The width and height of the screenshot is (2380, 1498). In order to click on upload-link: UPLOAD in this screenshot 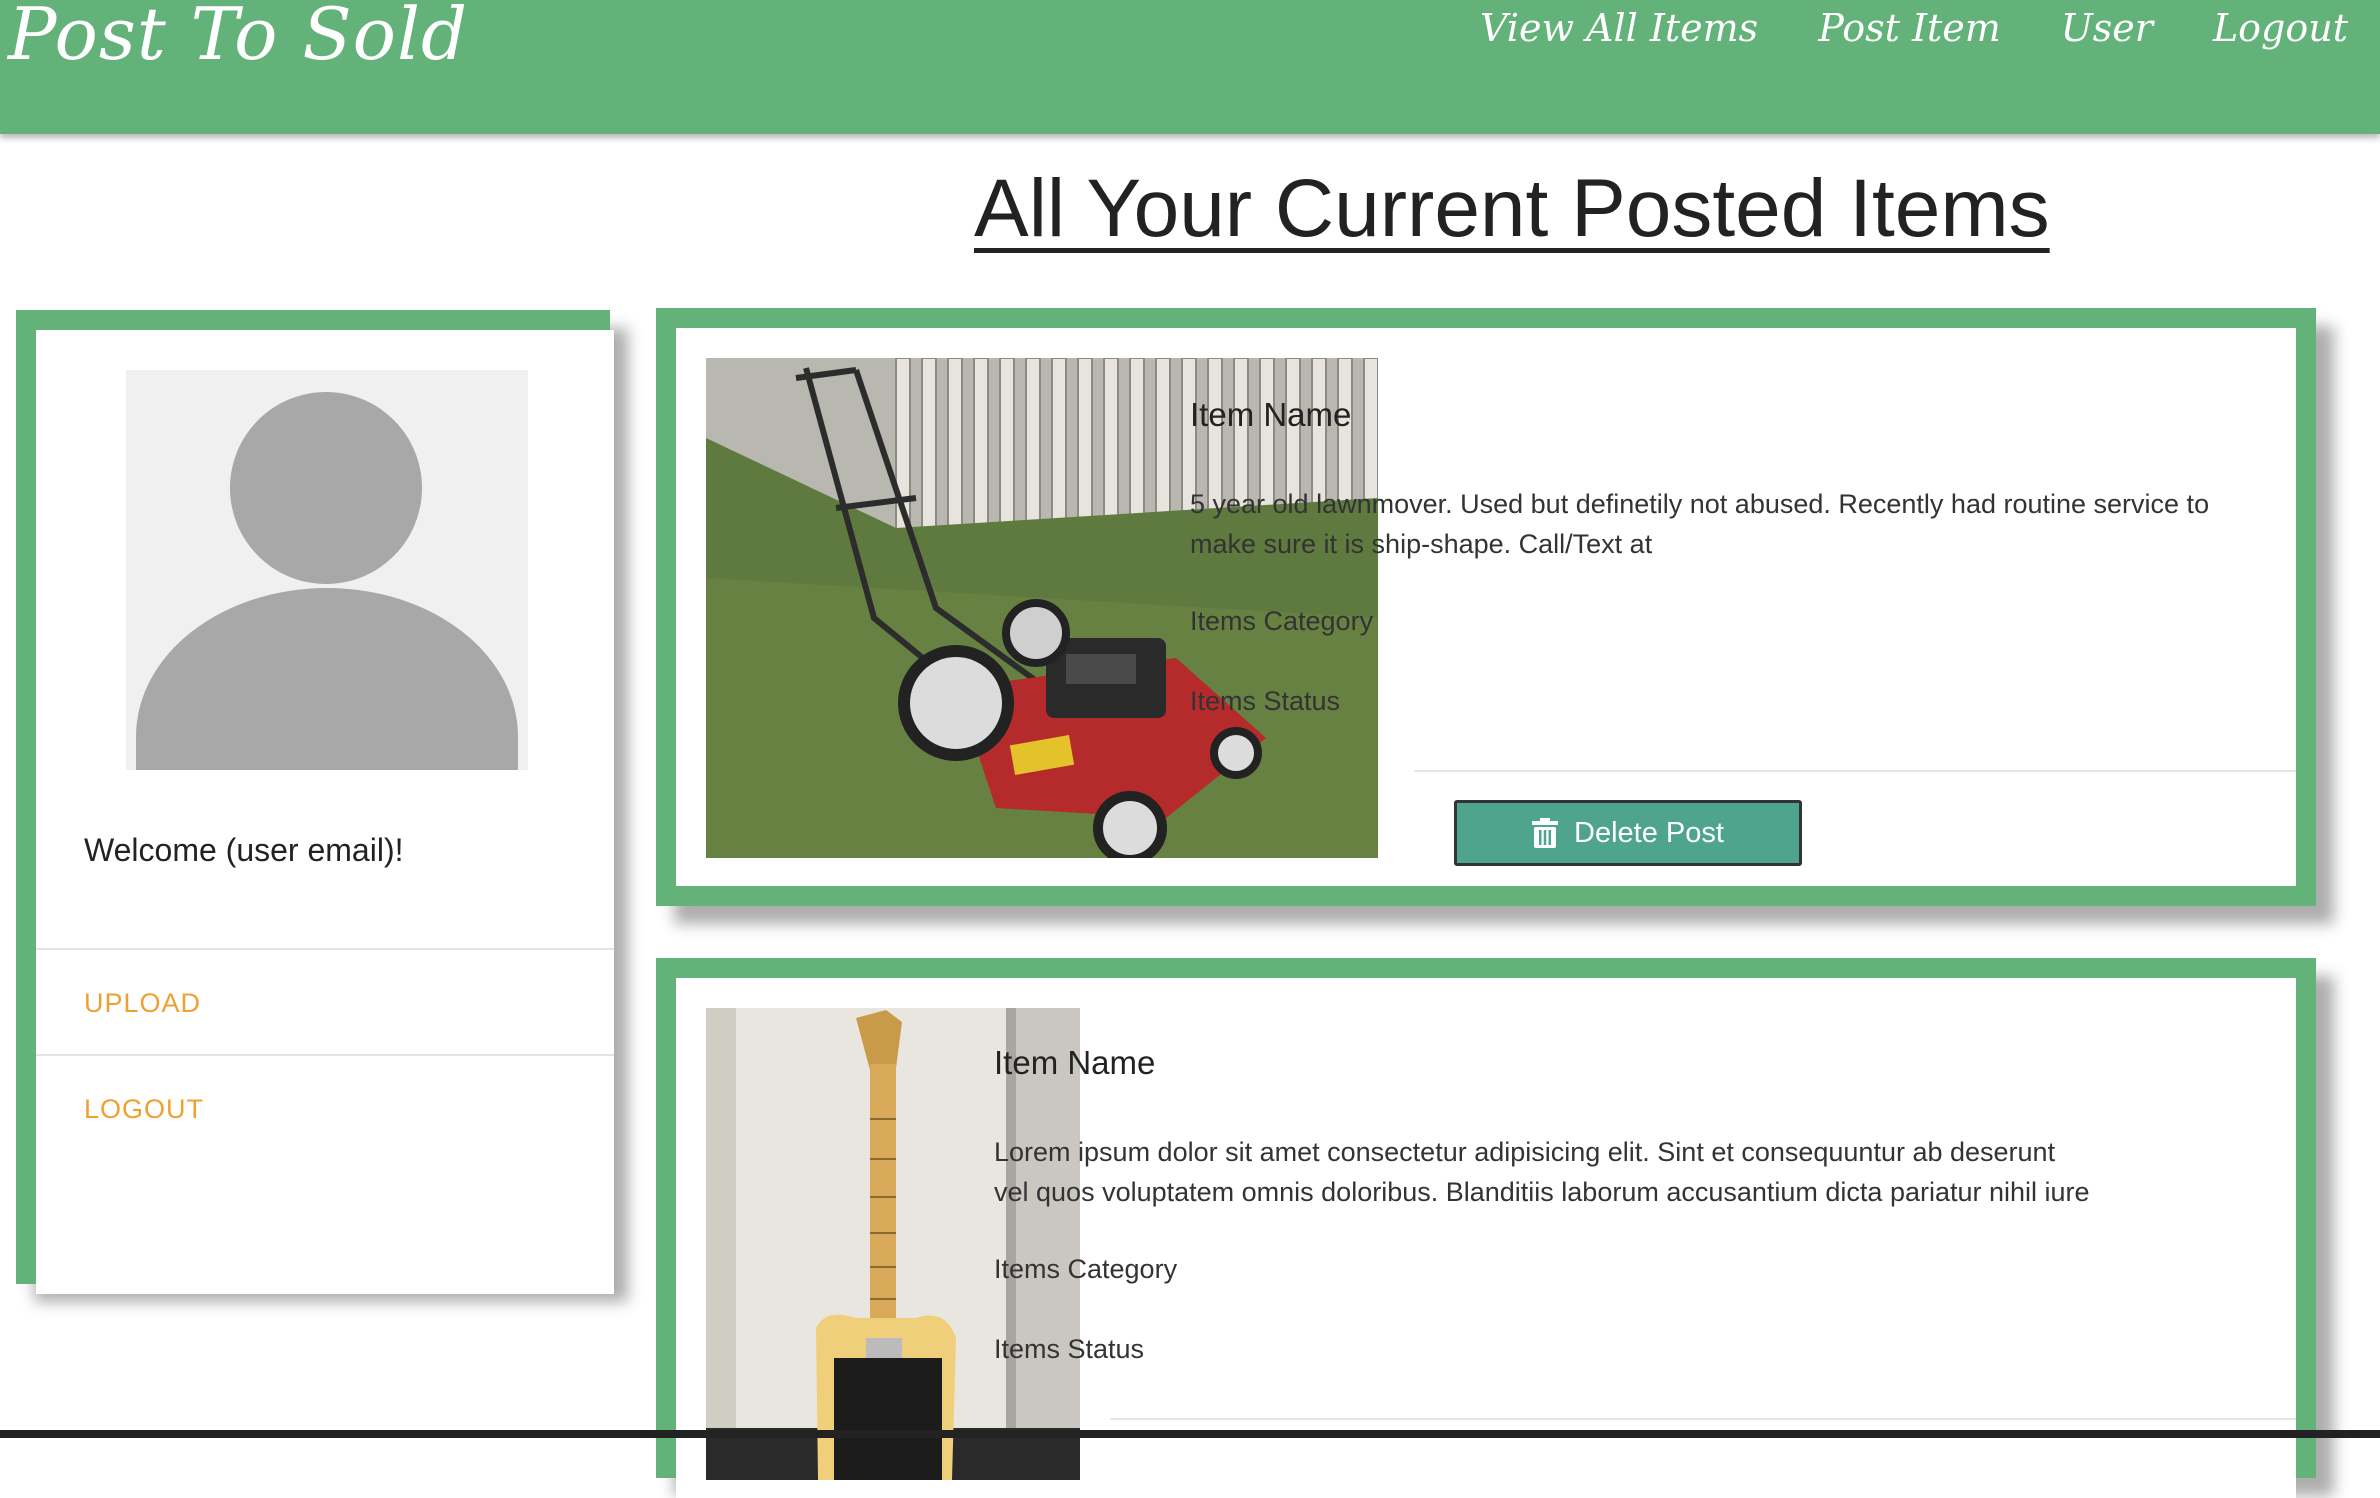, I will do `click(142, 1003)`.